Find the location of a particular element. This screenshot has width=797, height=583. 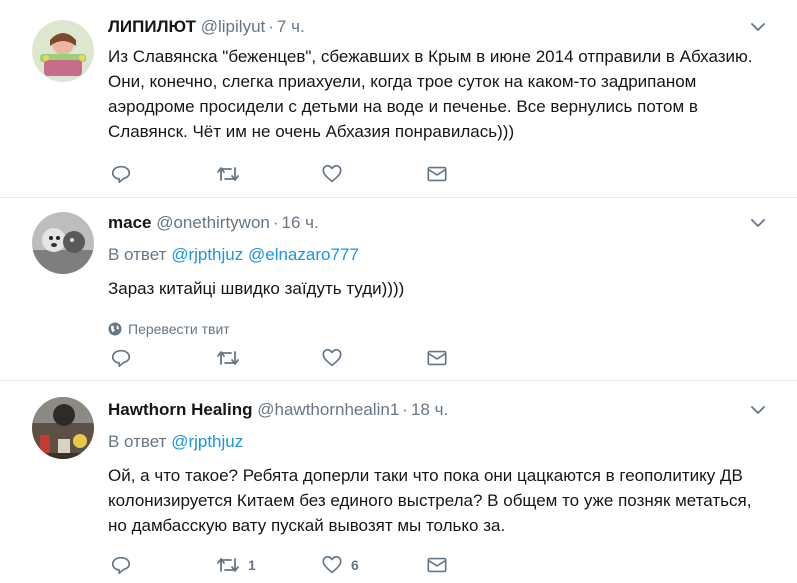

retweet-count: 1 is located at coordinates (252, 565).